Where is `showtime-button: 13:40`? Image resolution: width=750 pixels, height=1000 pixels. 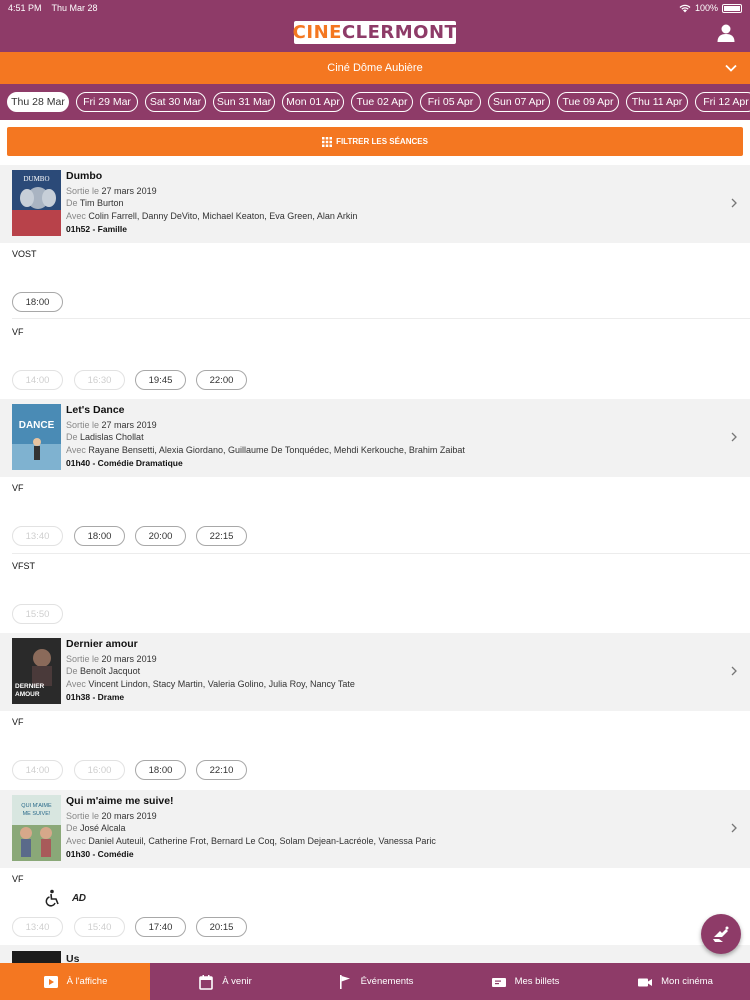
showtime-button: 13:40 is located at coordinates (37, 536).